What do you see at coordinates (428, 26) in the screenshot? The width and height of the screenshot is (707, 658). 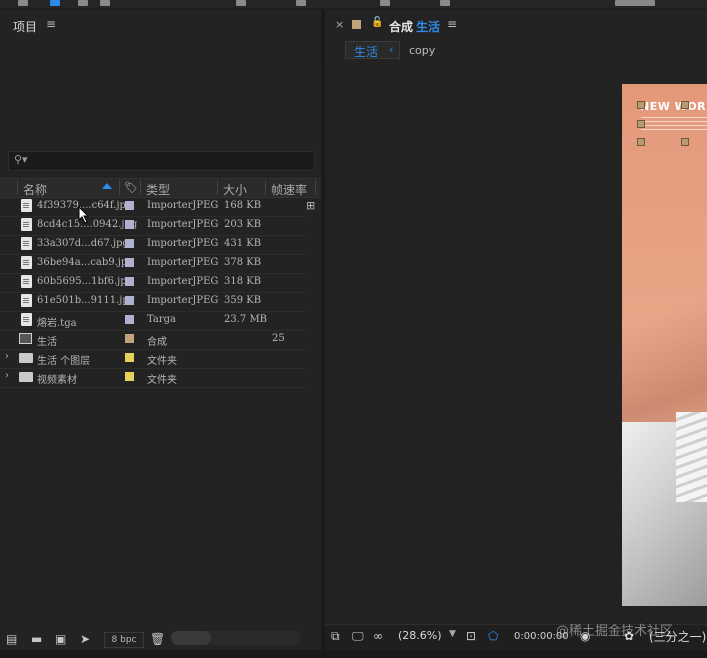 I see `tab-composition-name: 生活` at bounding box center [428, 26].